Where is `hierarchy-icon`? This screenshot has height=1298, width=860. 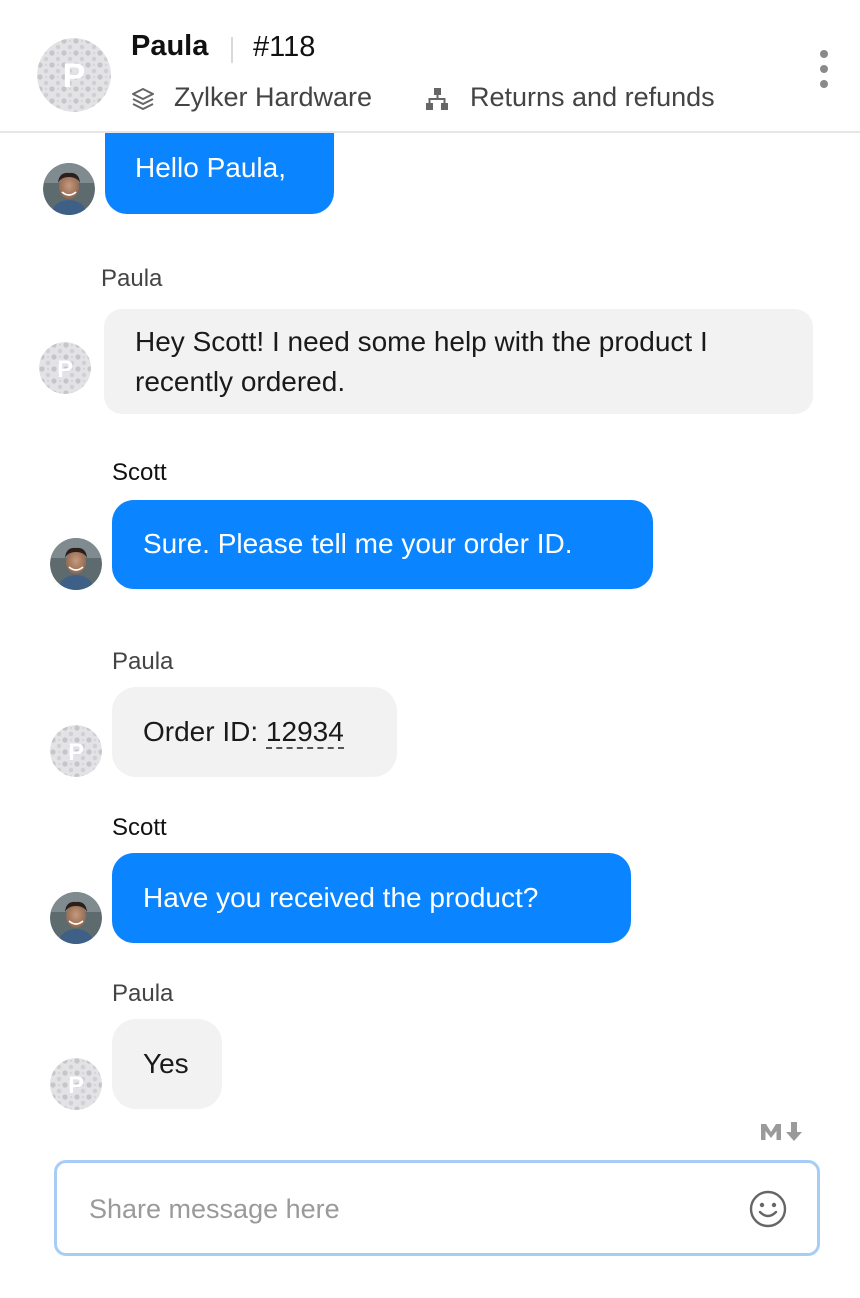 hierarchy-icon is located at coordinates (437, 99).